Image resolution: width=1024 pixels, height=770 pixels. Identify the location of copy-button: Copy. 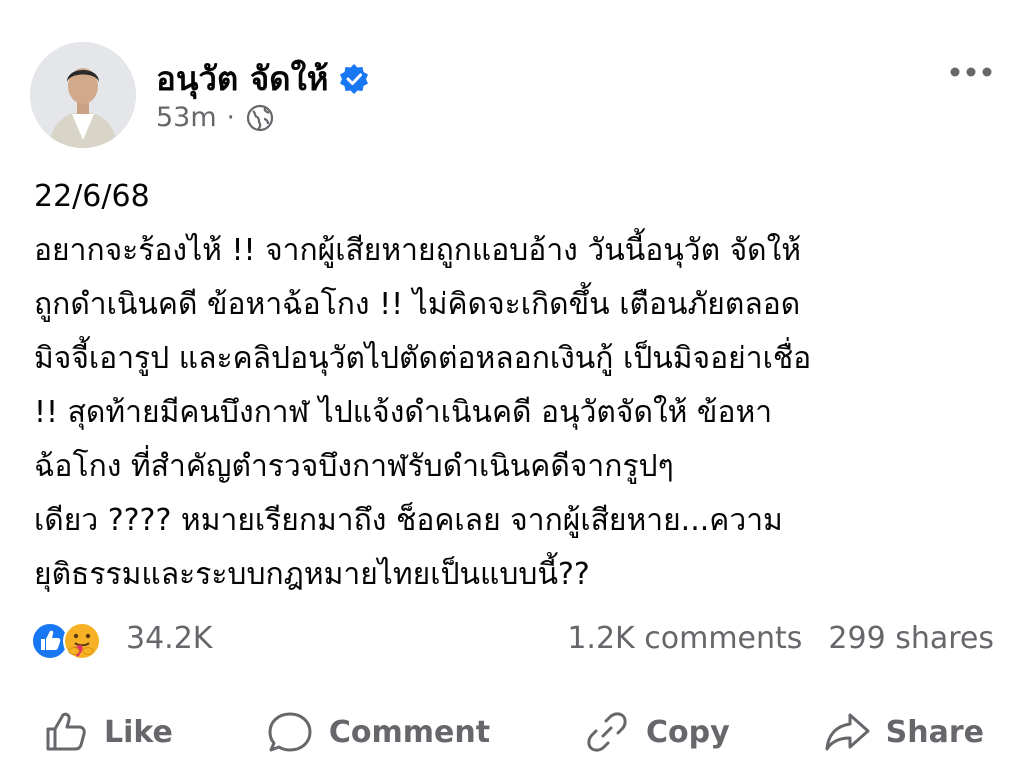
(656, 732).